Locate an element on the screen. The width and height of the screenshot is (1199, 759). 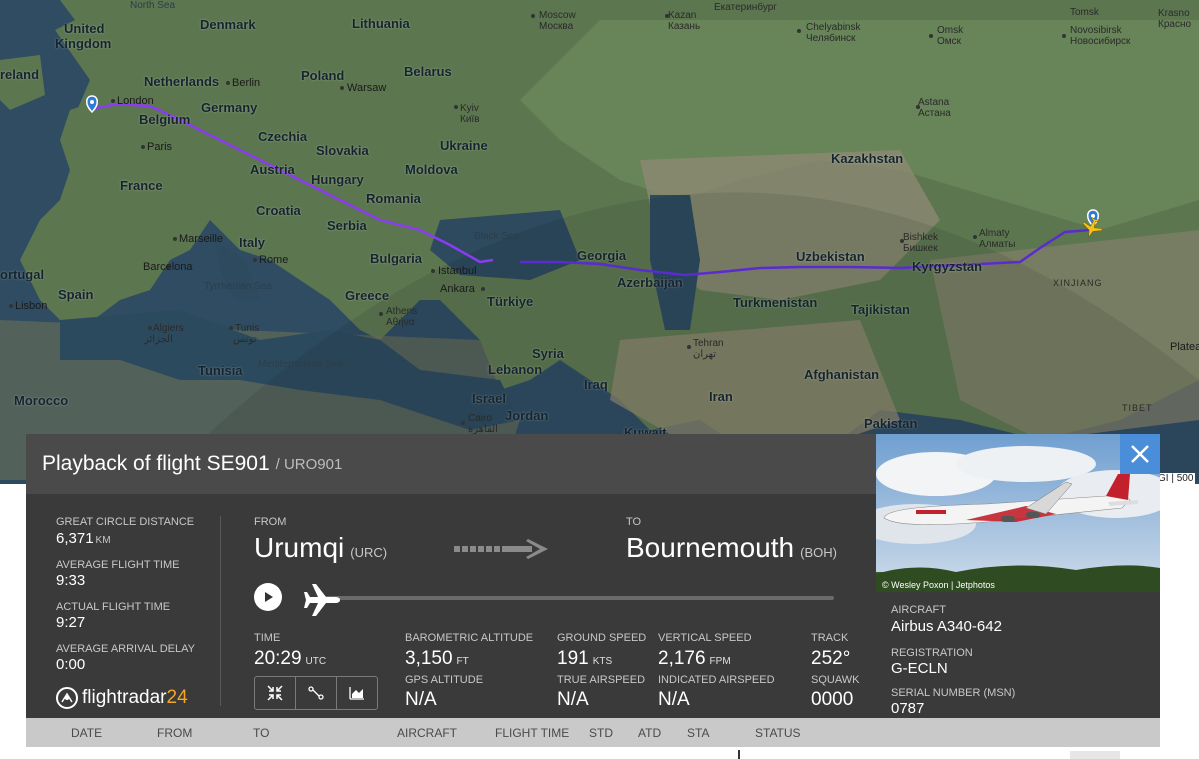
column-date: DATE is located at coordinates (86, 733).